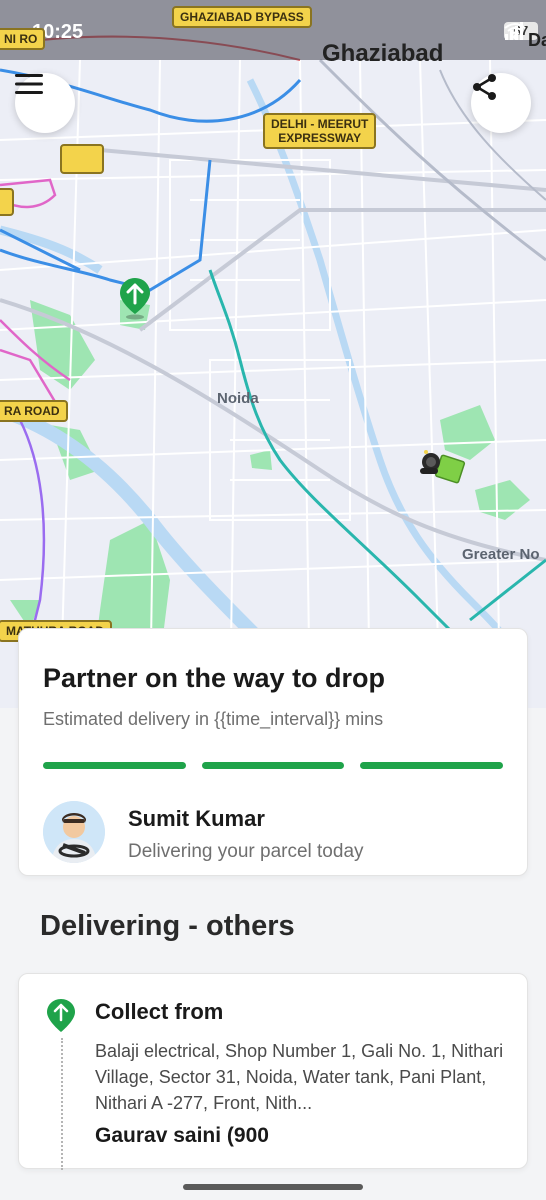 The image size is (546, 1200). I want to click on road-label-bypass: GHAZIABAD BYPASS, so click(242, 17).